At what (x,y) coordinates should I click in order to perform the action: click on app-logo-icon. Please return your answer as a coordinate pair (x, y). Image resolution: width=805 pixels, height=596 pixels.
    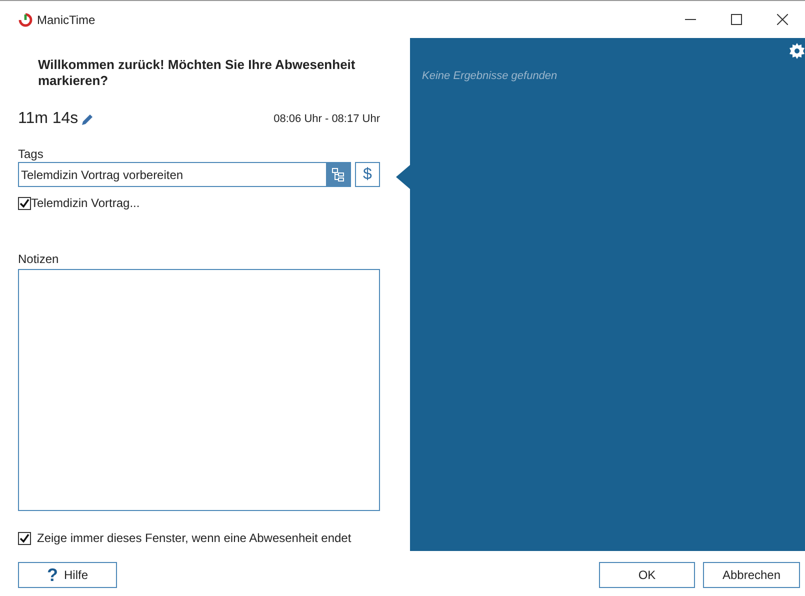
    Looking at the image, I should click on (25, 19).